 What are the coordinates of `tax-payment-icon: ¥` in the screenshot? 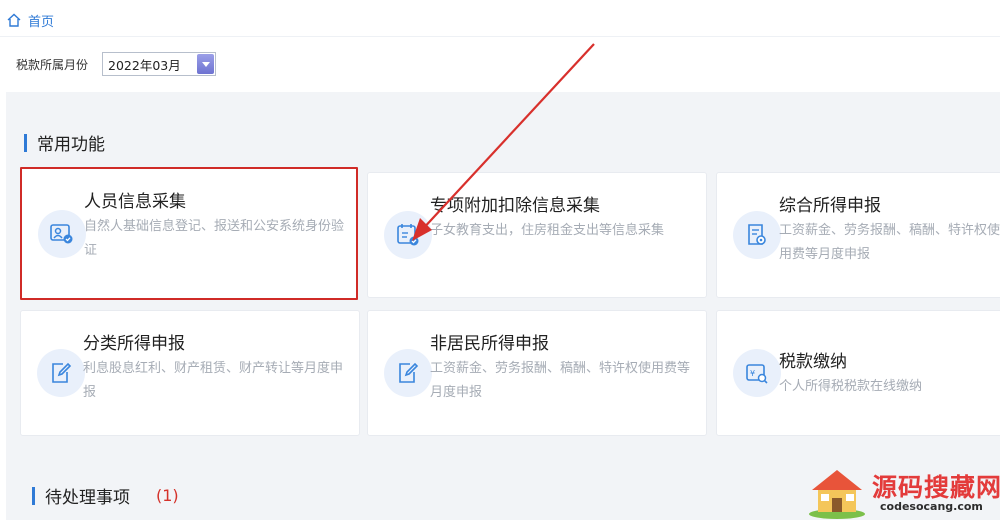 It's located at (757, 373).